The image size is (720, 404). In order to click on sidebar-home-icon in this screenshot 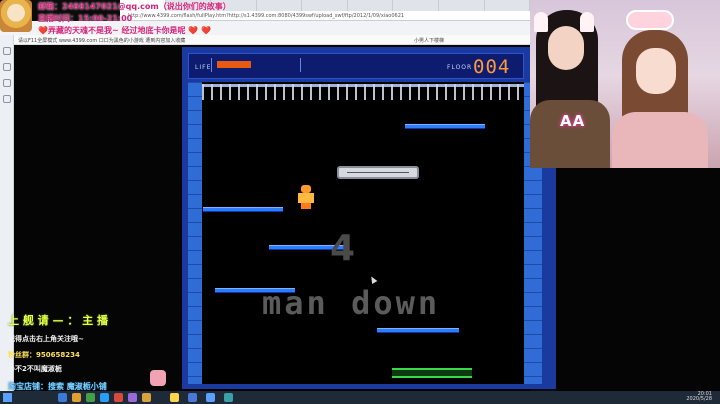, I will do `click(7, 51)`.